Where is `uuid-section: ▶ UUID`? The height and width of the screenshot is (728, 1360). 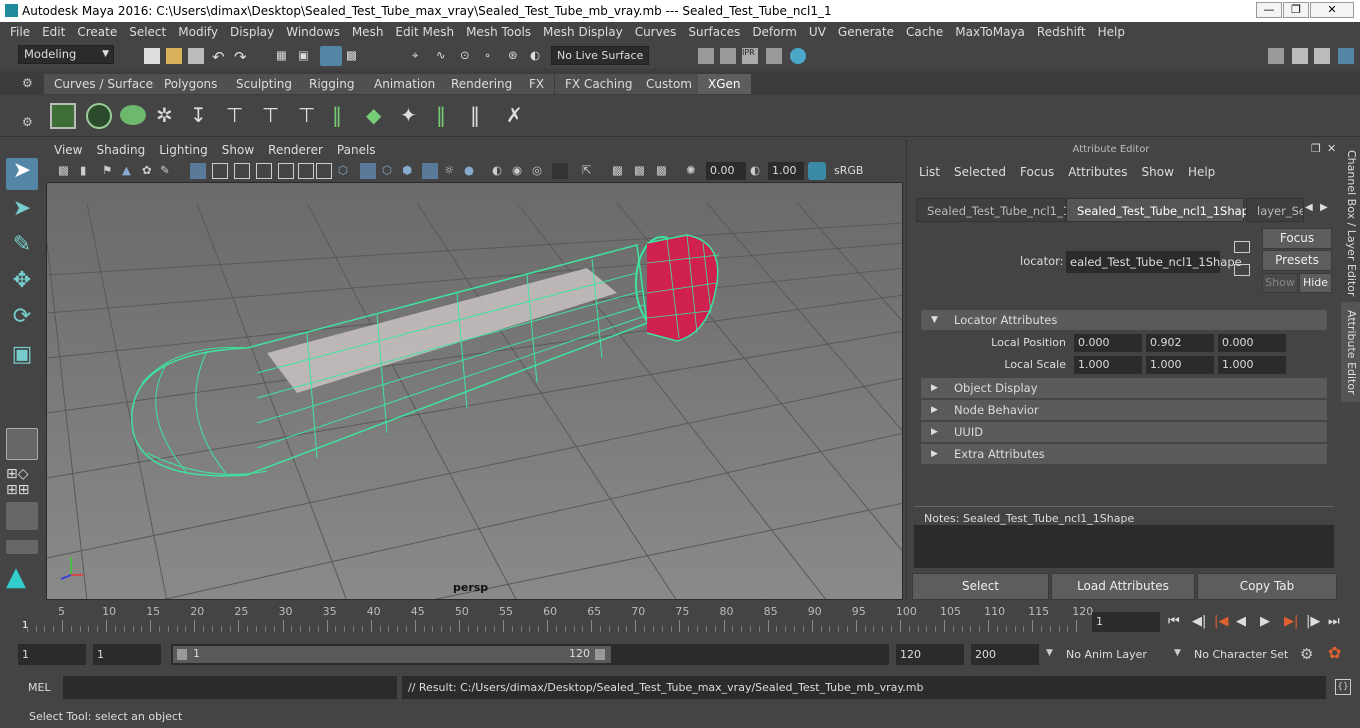
uuid-section: ▶ UUID is located at coordinates (1124, 432).